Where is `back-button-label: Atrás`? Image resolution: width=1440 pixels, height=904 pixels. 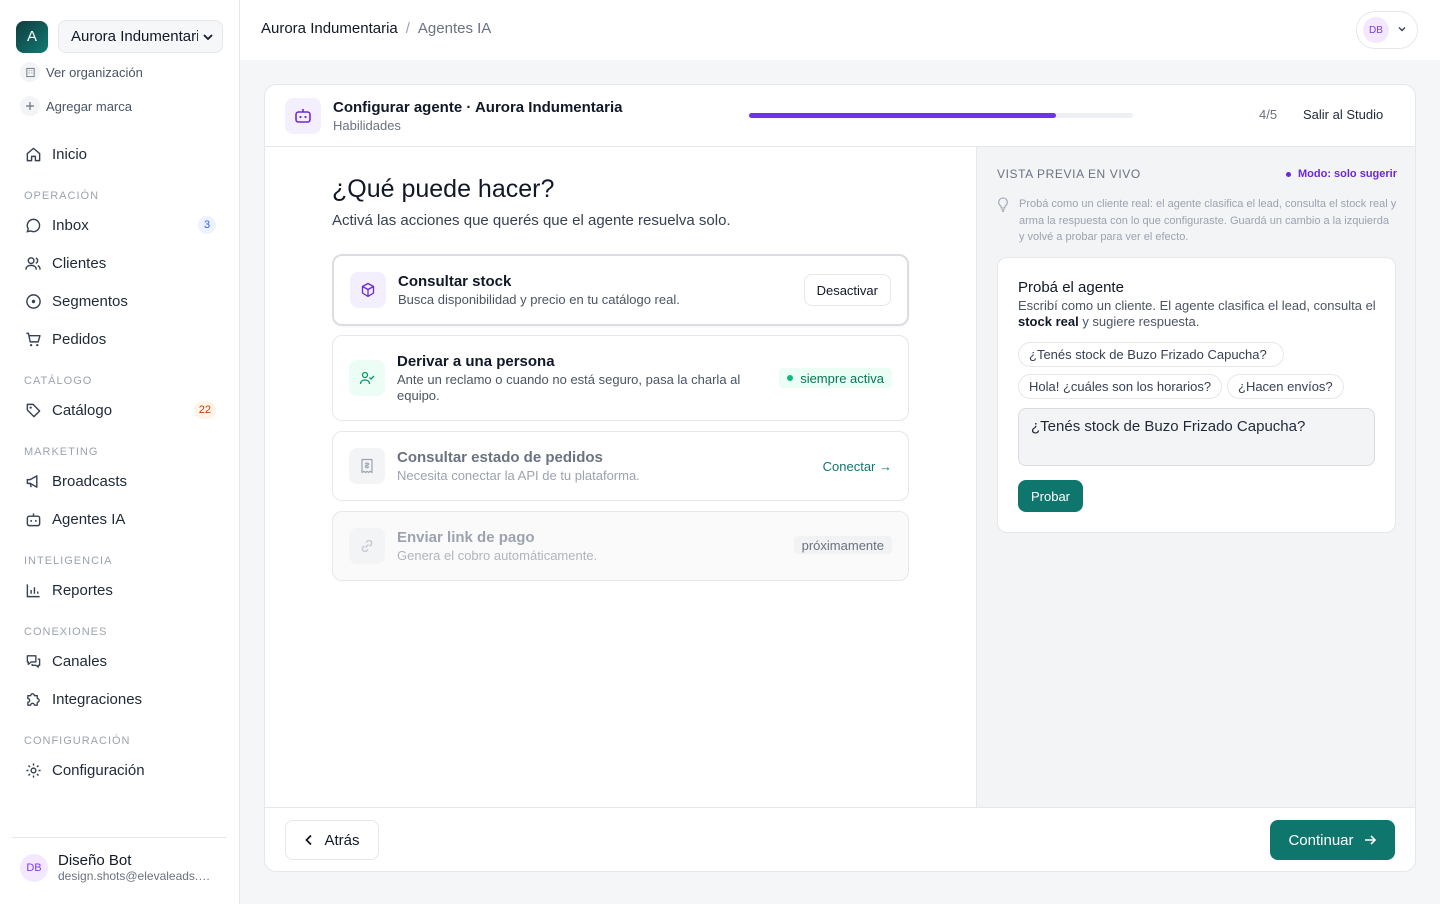
back-button-label: Atrás is located at coordinates (342, 840).